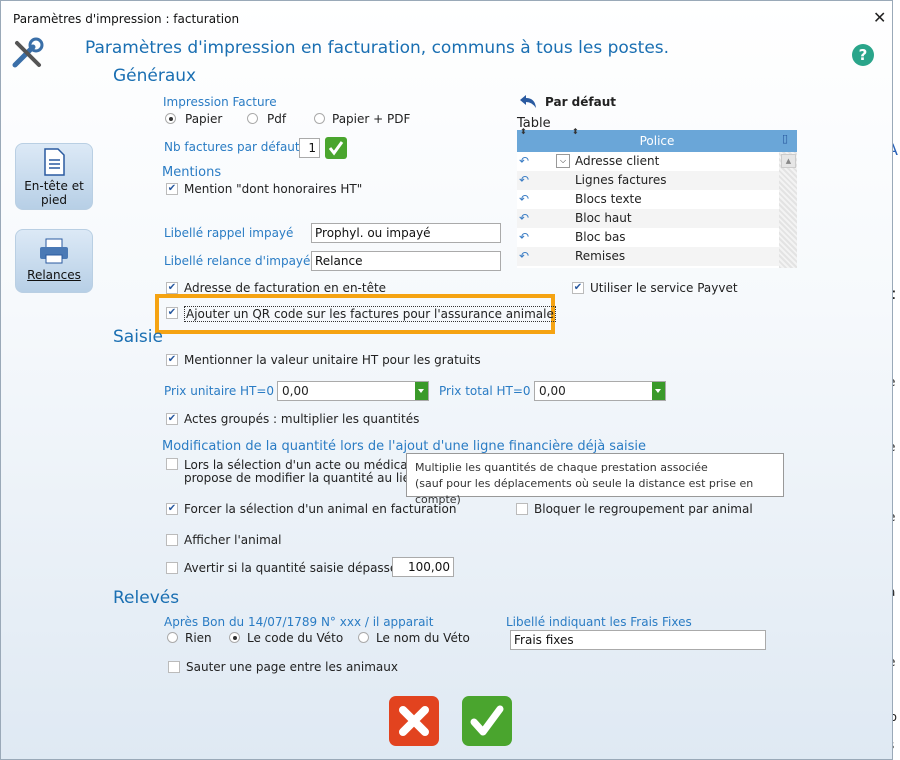 The width and height of the screenshot is (900, 760). Describe the element at coordinates (423, 567) in the screenshot. I see `avertir-quantite-input: 100,00` at that location.